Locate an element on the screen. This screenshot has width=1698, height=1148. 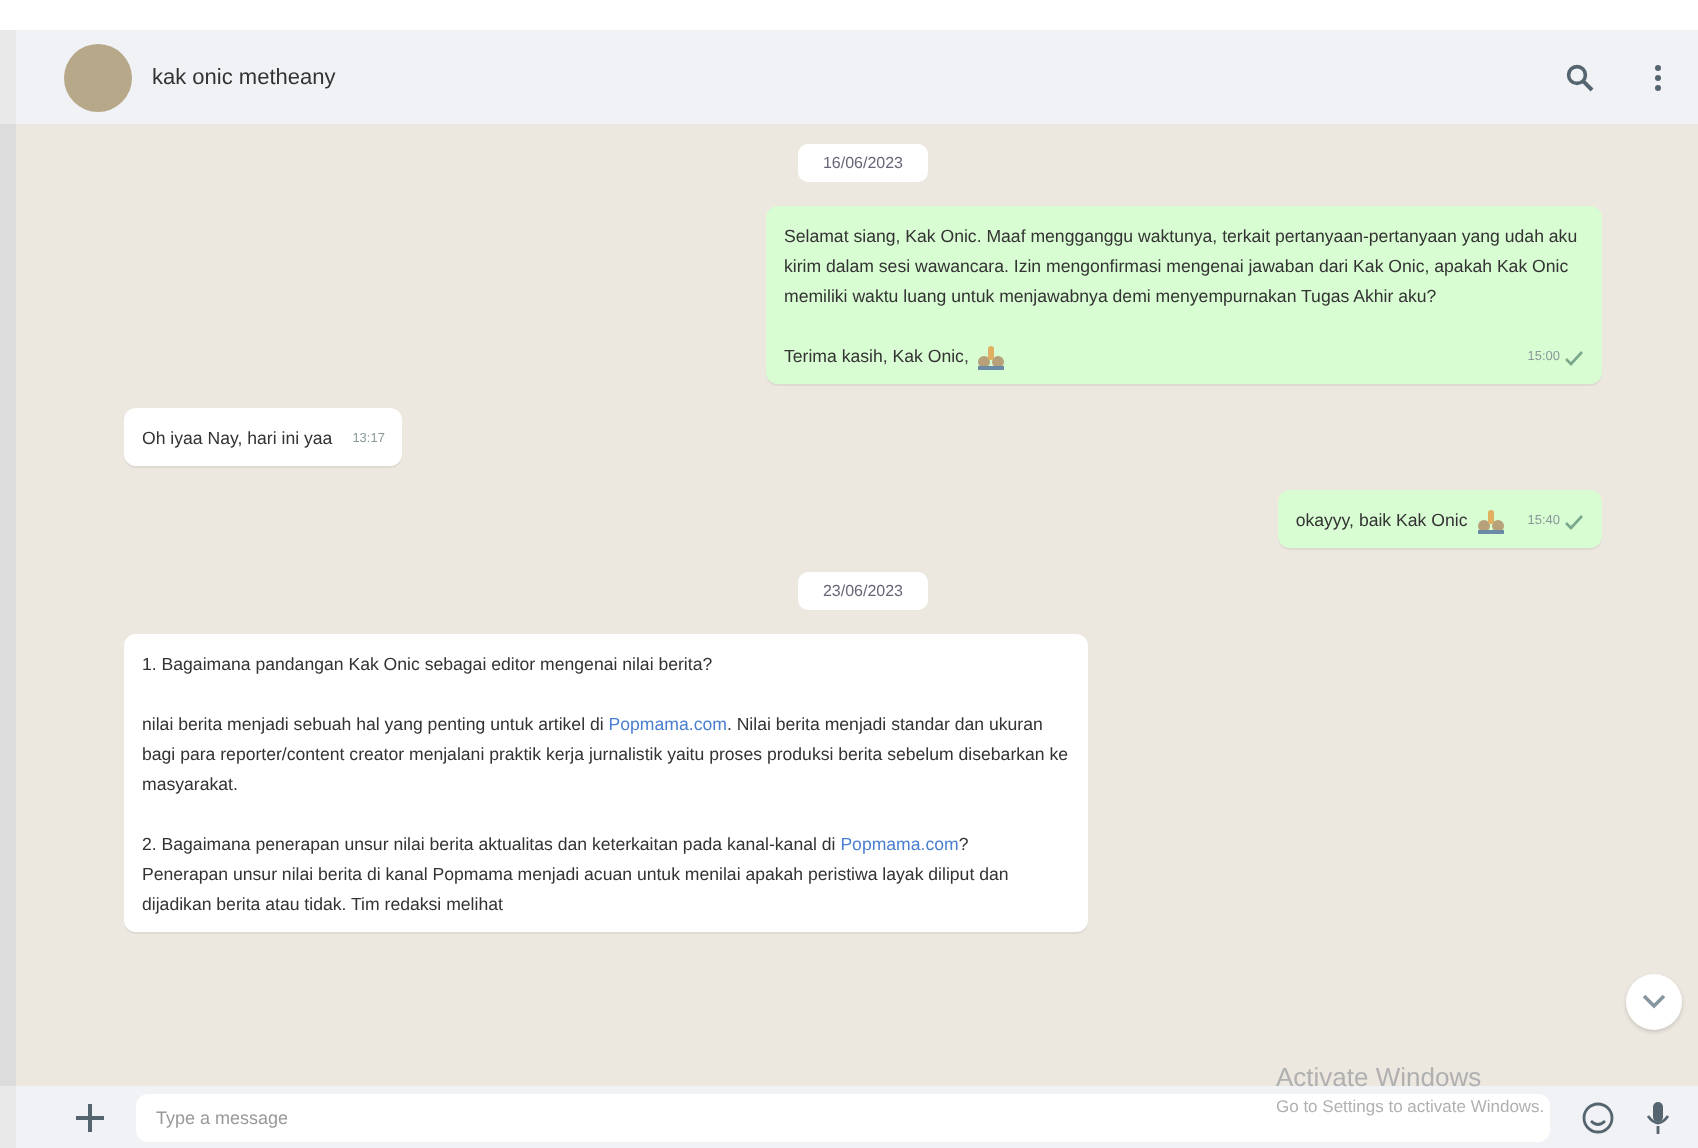
message-text: 1. Bagaimana pandangan Kak Onic sebagai editor mengenai nilai berita? is located at coordinates (428, 665).